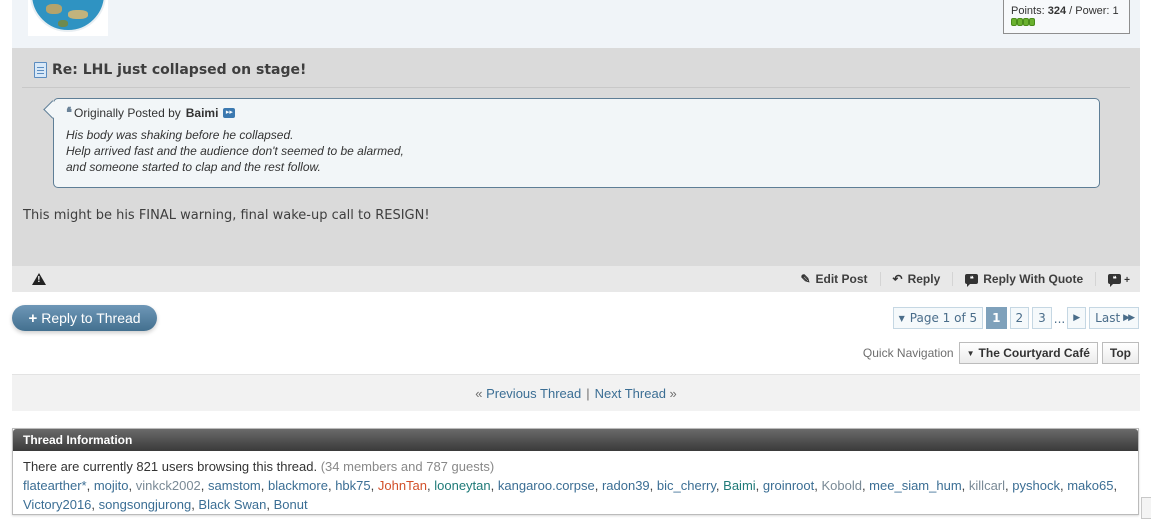 This screenshot has width=1151, height=520. Describe the element at coordinates (943, 318) in the screenshot. I see `page-label: Page 1 of 5` at that location.